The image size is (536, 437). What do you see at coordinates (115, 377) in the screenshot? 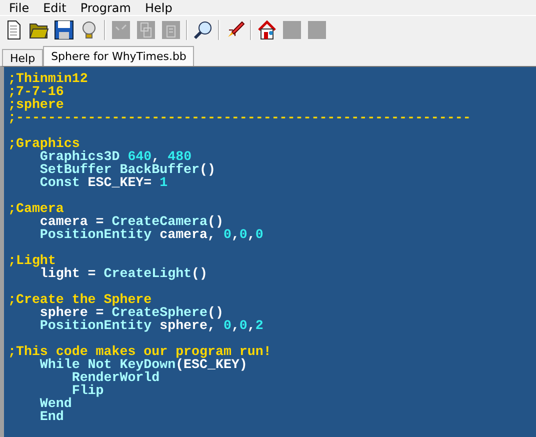
I see `code-line: RenderWorld` at bounding box center [115, 377].